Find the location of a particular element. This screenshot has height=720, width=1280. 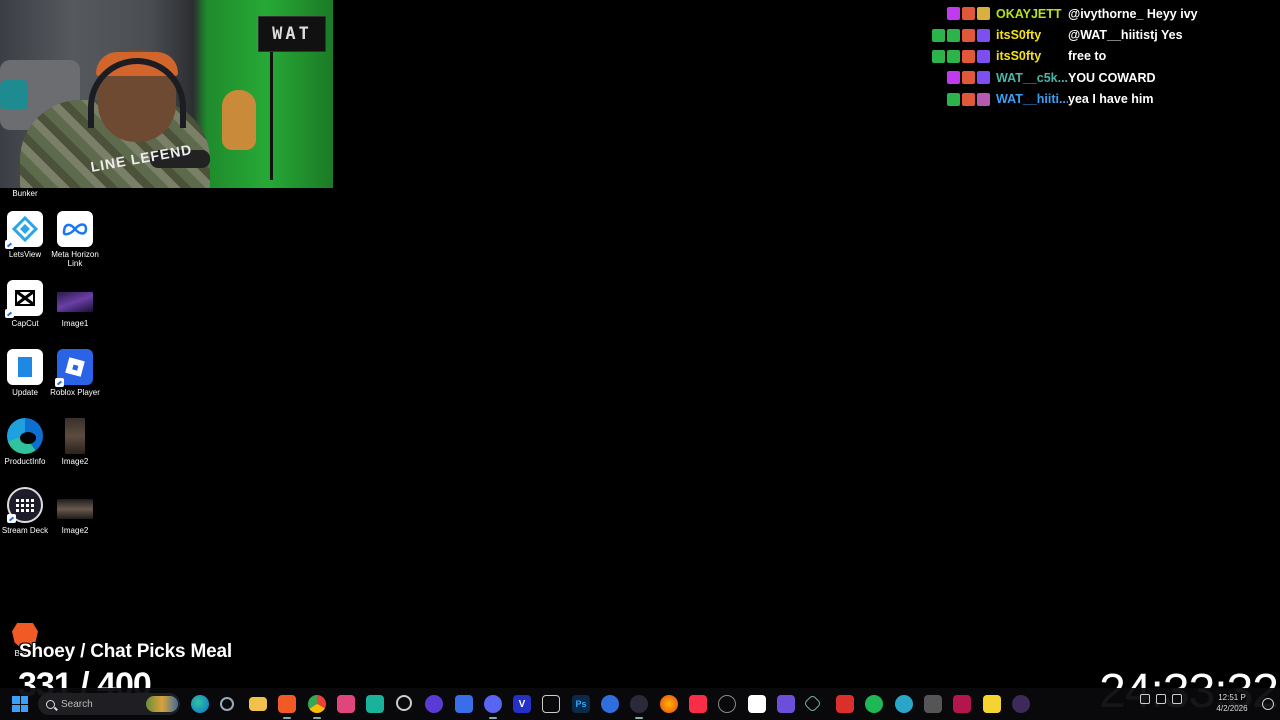

chevron-up-icon is located at coordinates (1145, 699).